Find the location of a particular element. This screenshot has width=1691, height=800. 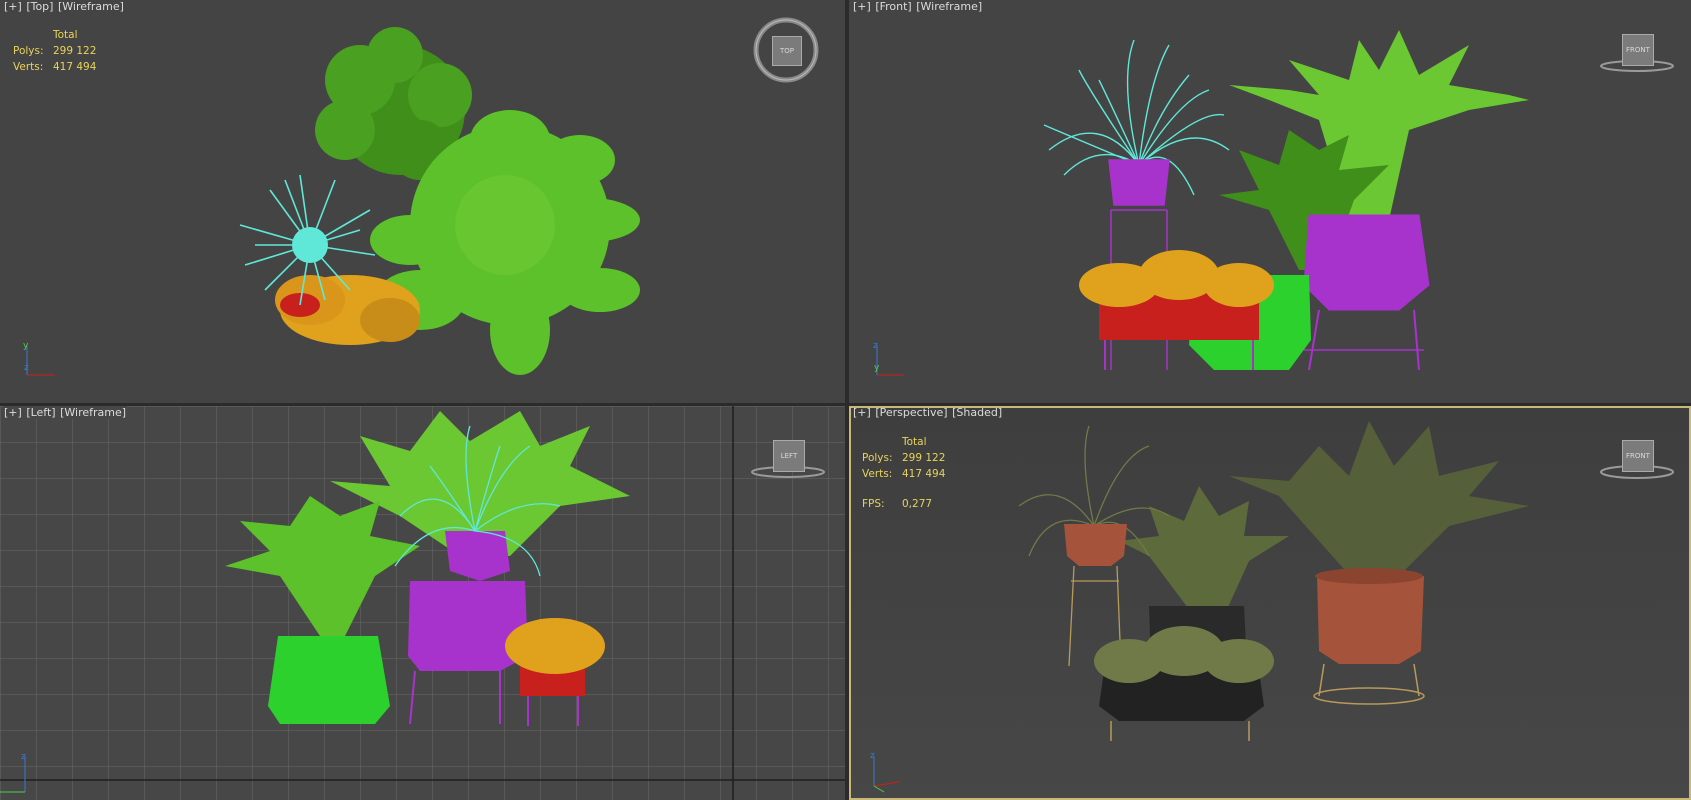

viewport-divider-vertical is located at coordinates (847, 400).